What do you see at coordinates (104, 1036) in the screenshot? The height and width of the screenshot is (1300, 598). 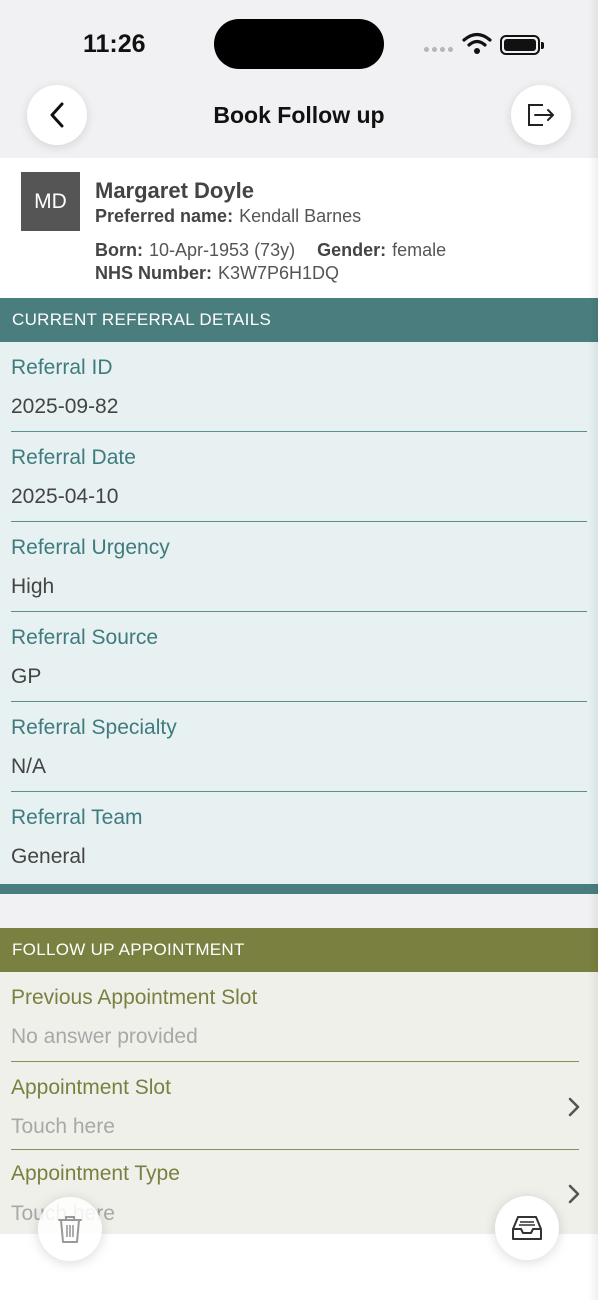 I see `field-value: No answer provided` at bounding box center [104, 1036].